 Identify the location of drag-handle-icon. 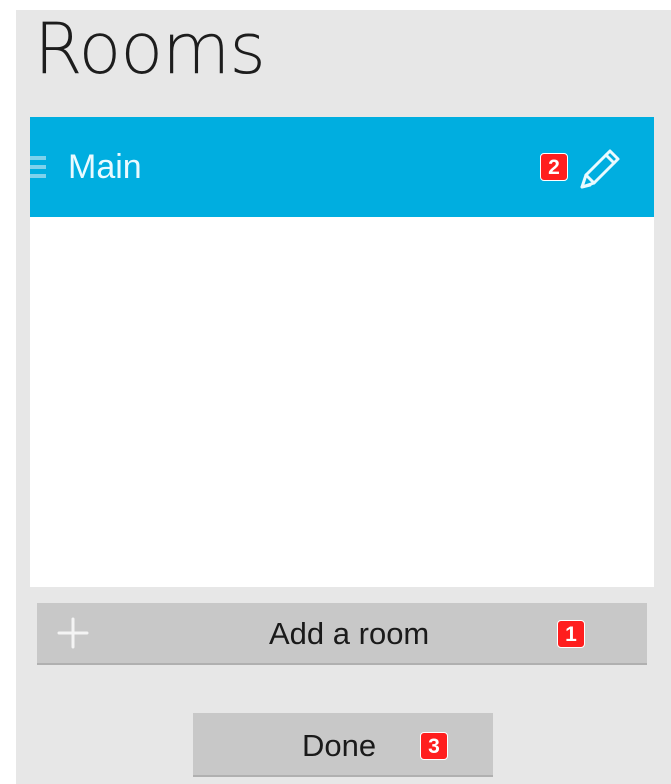
(38, 167).